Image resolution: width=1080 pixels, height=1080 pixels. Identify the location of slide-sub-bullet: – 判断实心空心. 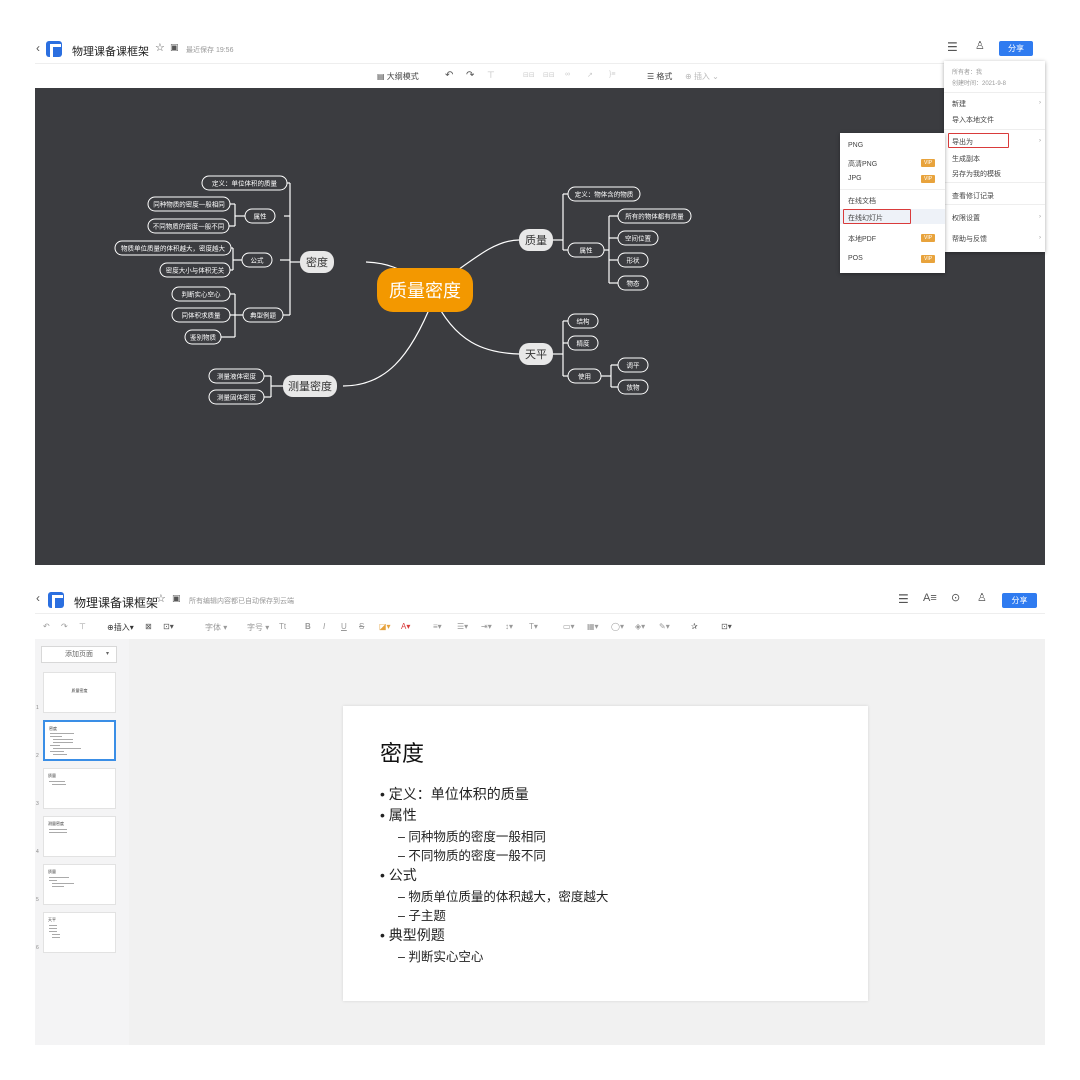
(440, 955).